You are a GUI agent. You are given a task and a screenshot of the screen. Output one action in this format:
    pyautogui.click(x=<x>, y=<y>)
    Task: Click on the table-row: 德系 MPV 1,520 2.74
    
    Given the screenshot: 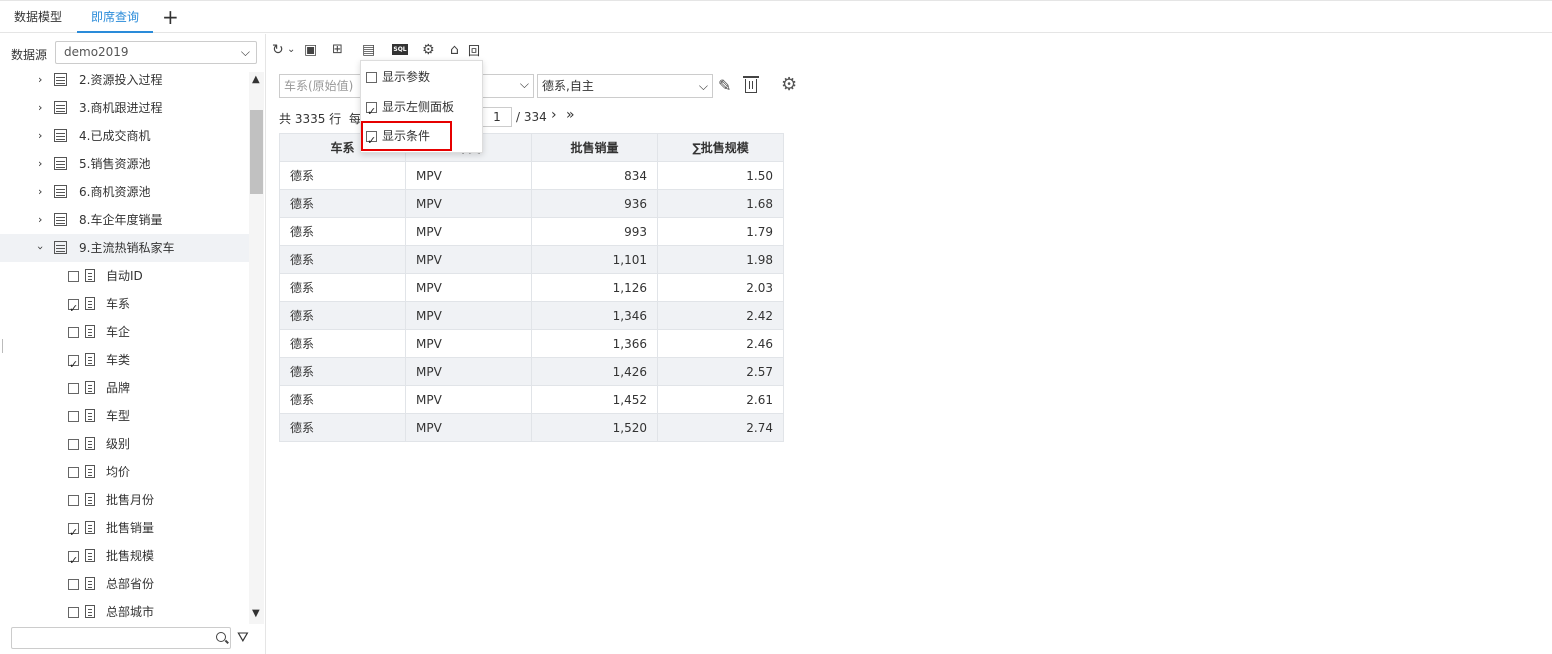 What is the action you would take?
    pyautogui.click(x=531, y=427)
    